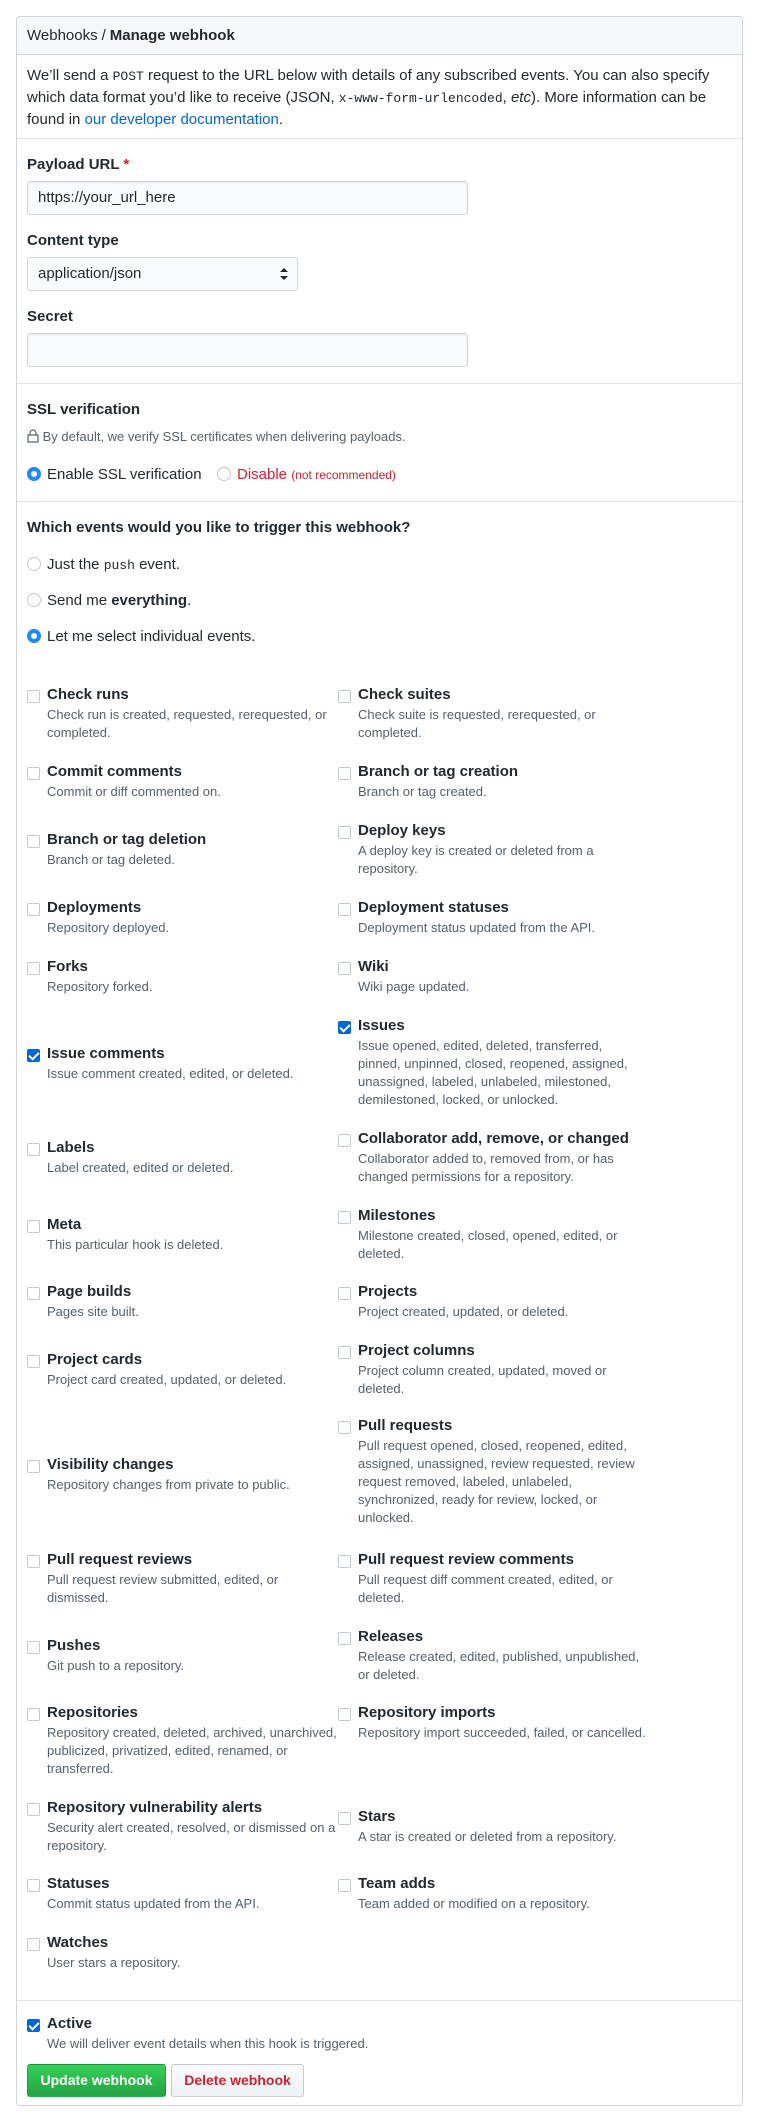  Describe the element at coordinates (62, 35) in the screenshot. I see `breadcrumb-webhooks: Webhooks` at that location.